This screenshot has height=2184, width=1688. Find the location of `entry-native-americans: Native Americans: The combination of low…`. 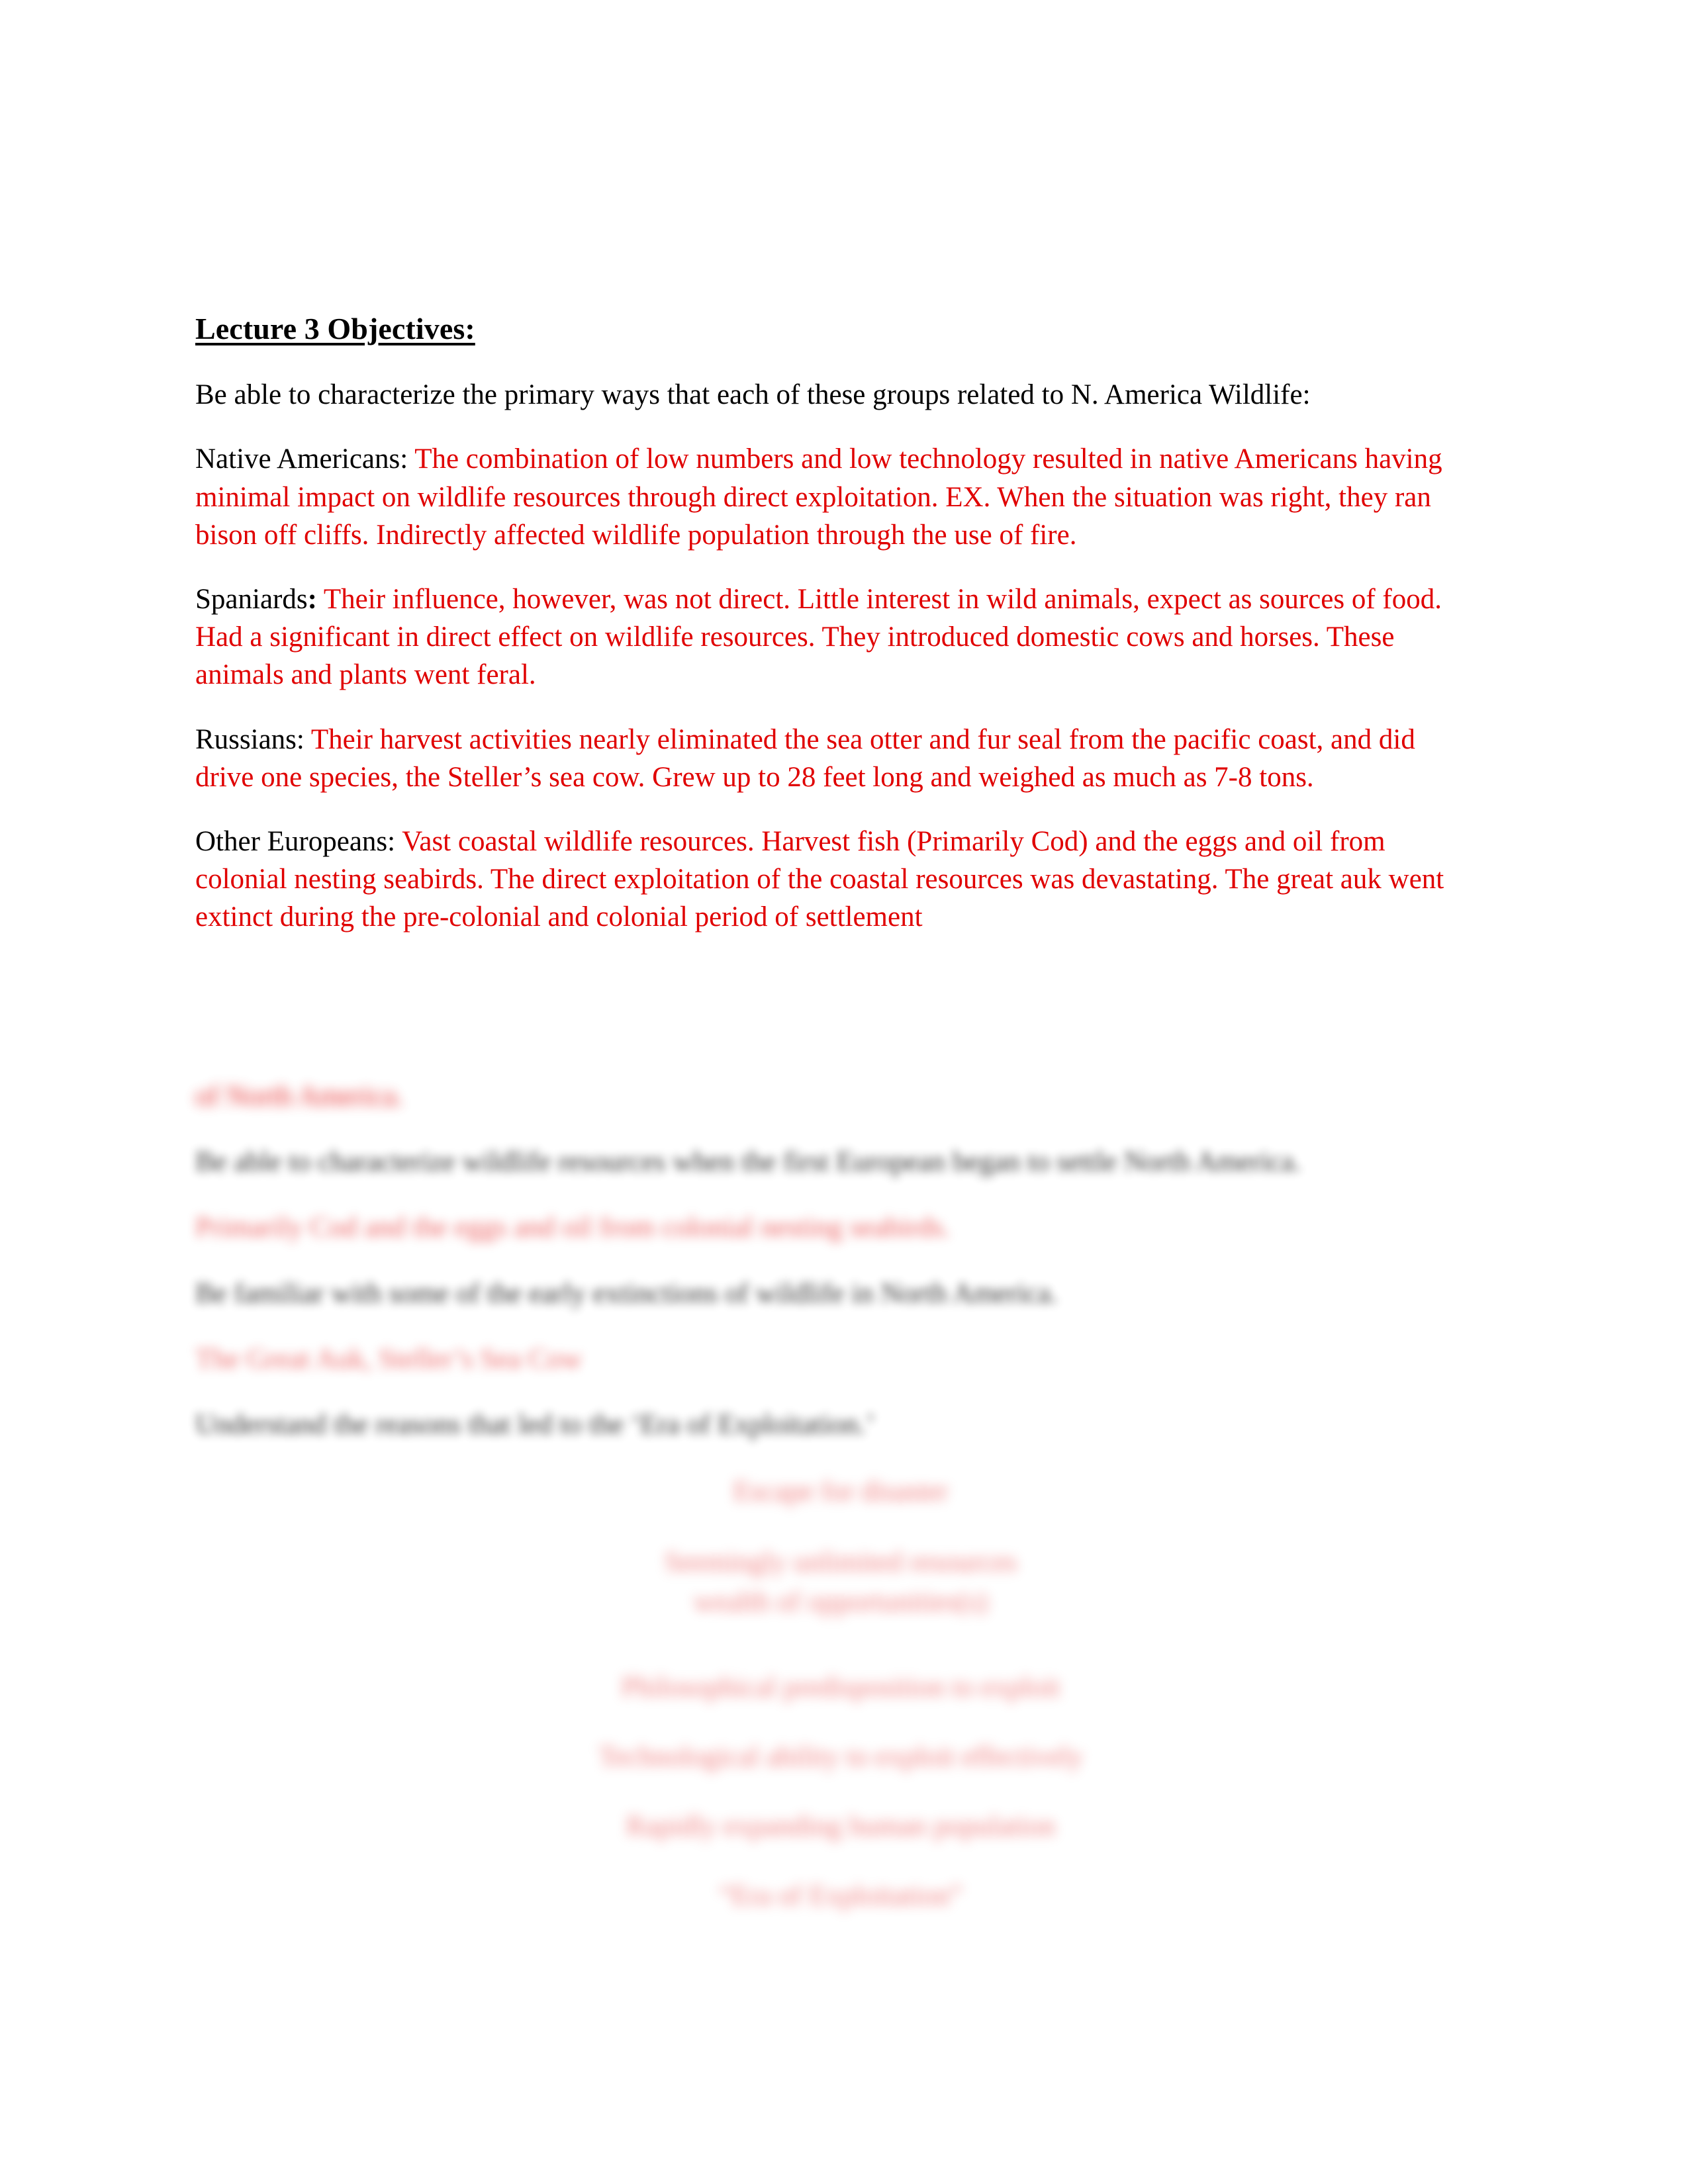

entry-native-americans: Native Americans: The combination of low… is located at coordinates (832, 497).